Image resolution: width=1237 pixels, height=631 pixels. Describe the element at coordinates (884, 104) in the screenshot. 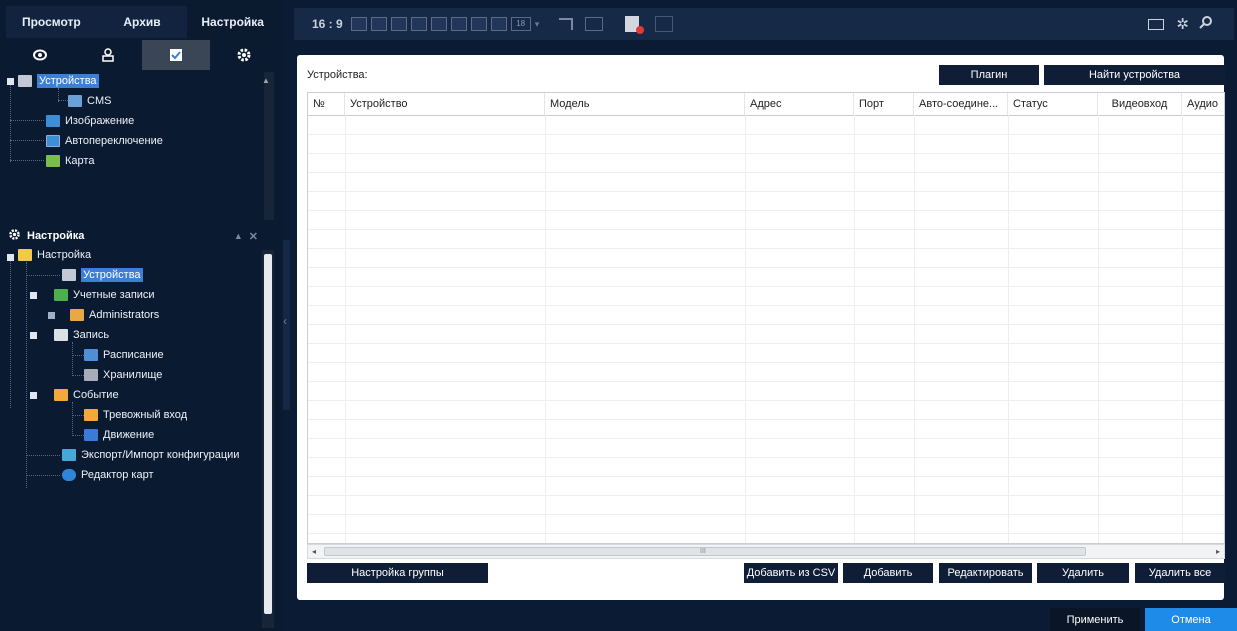

I see `col-header-port: Порт` at that location.